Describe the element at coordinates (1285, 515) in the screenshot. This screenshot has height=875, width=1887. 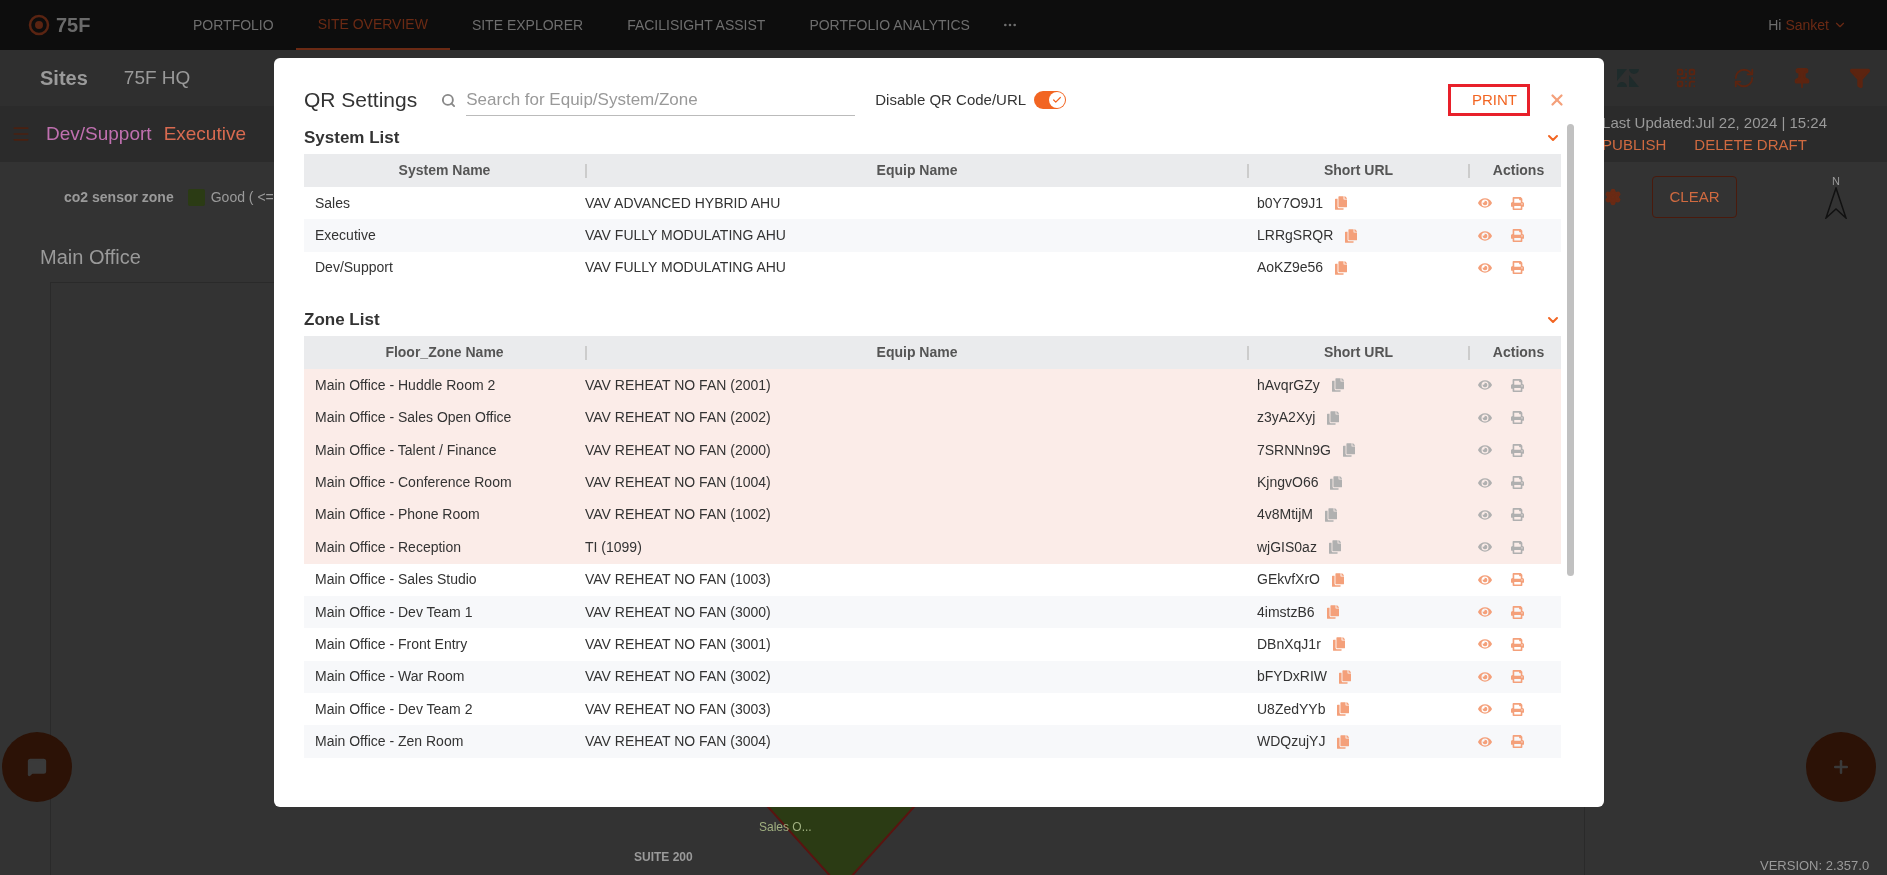
I see `short-url: 4v8MtijM` at that location.